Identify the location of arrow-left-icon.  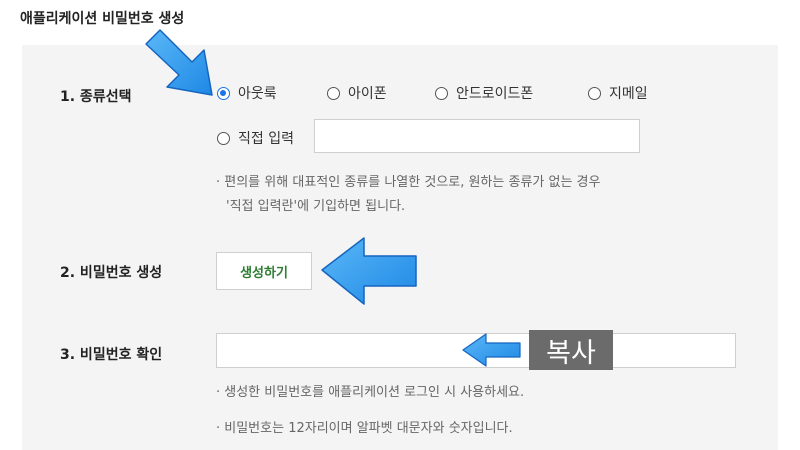
(369, 271).